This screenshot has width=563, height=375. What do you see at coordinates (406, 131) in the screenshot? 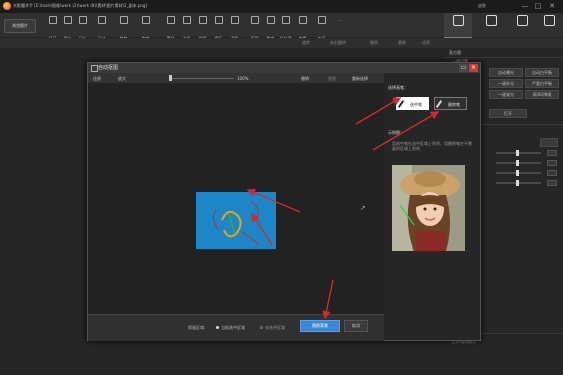
I see `arrow-remove-pen` at bounding box center [406, 131].